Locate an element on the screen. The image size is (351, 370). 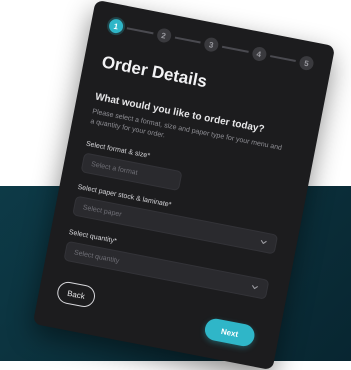
format-placeholder: Select a format is located at coordinates (114, 168).